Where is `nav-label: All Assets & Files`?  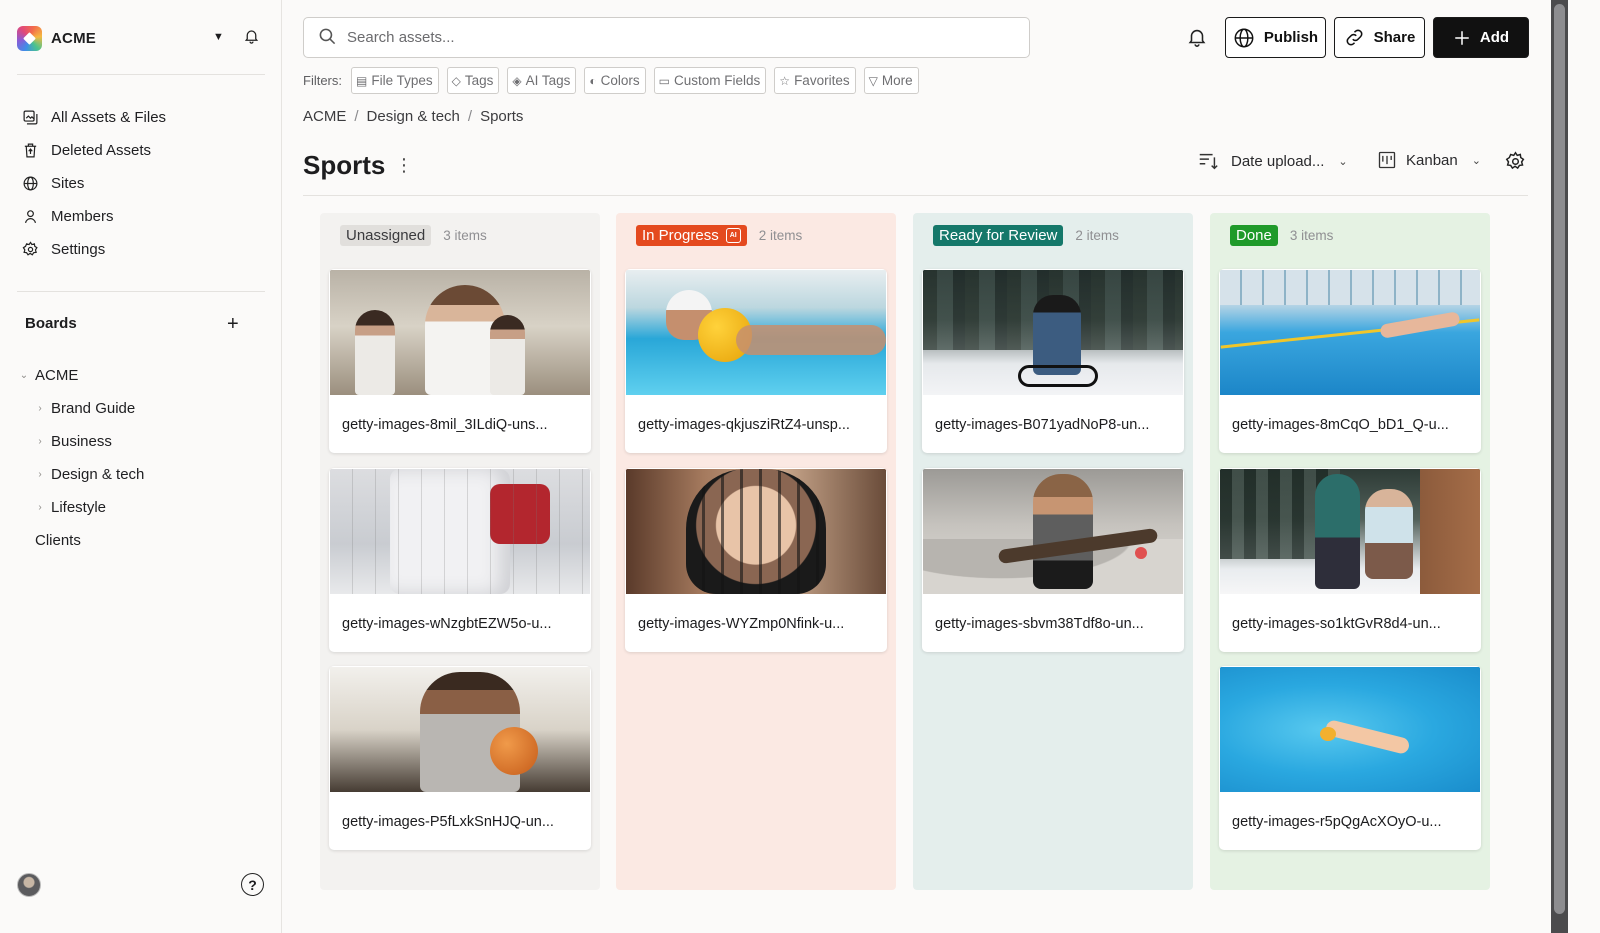
nav-label: All Assets & Files is located at coordinates (109, 117).